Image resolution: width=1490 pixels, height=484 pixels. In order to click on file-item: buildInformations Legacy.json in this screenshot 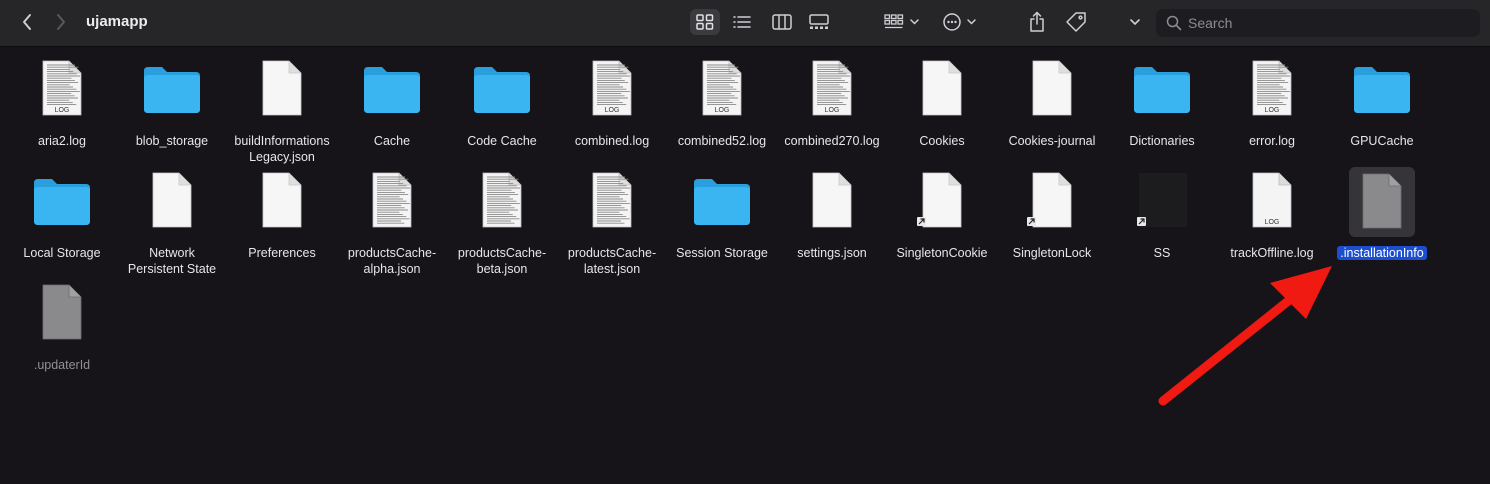, I will do `click(282, 105)`.